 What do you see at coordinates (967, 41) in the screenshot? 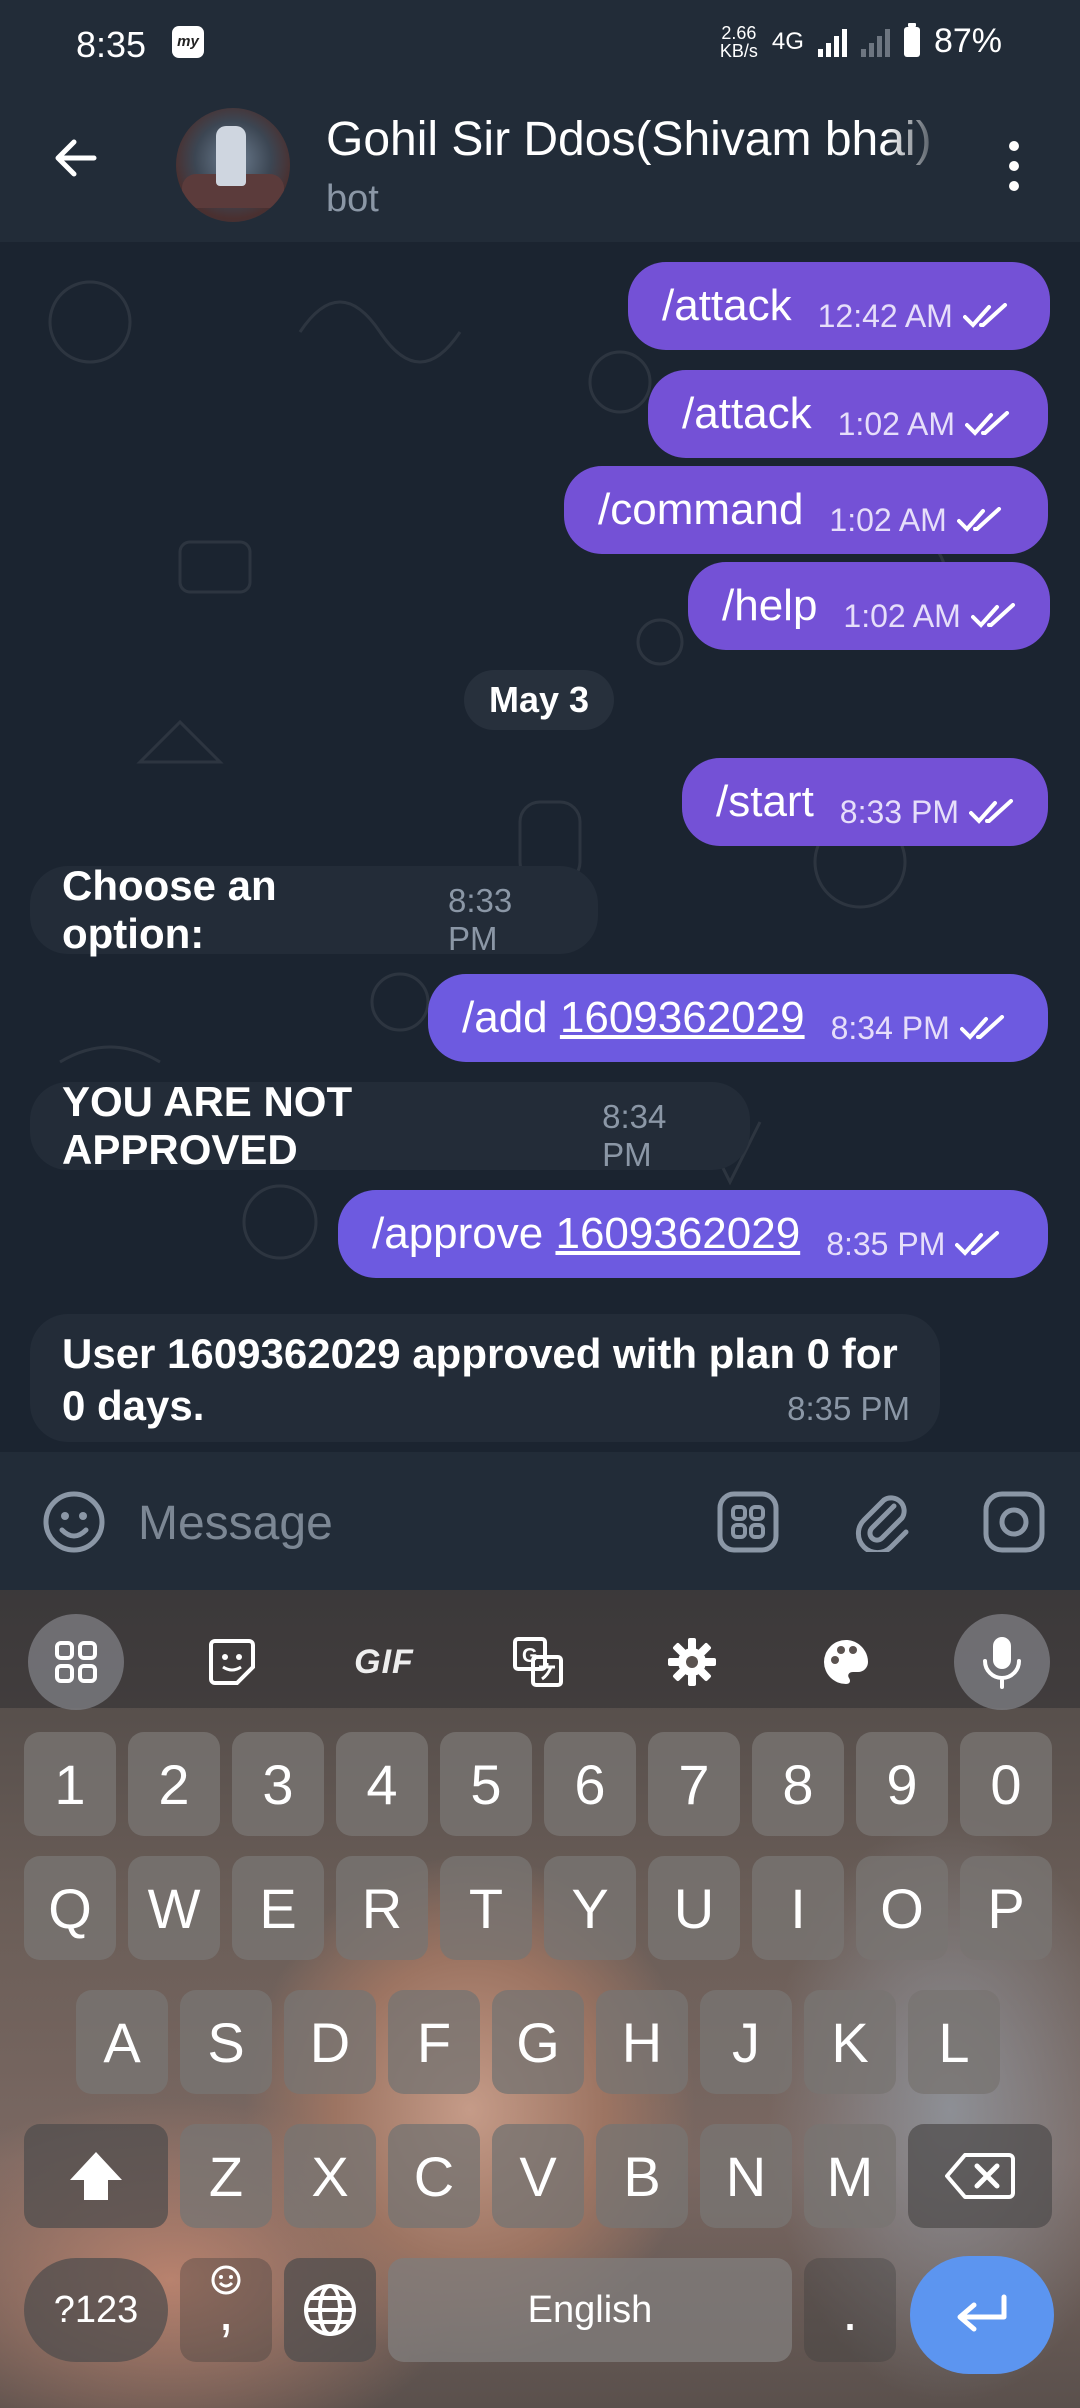
I see `battery-level: 87%` at bounding box center [967, 41].